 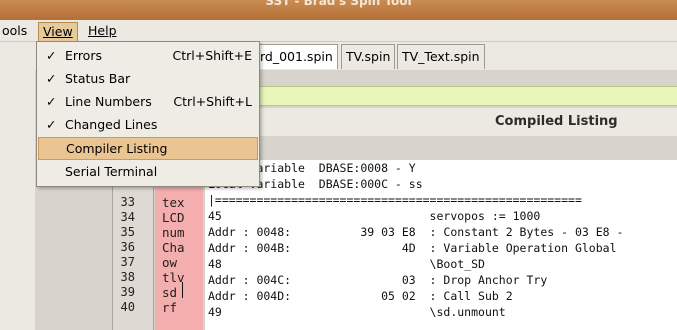 I want to click on listing-header: Compiled Listing, so click(x=466, y=122).